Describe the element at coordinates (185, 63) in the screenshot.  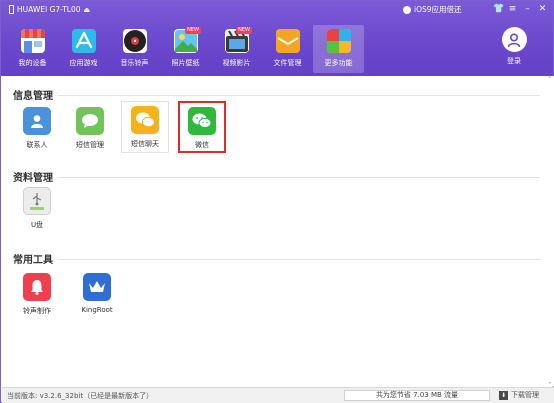
I see `nav-label: 照片壁纸` at that location.